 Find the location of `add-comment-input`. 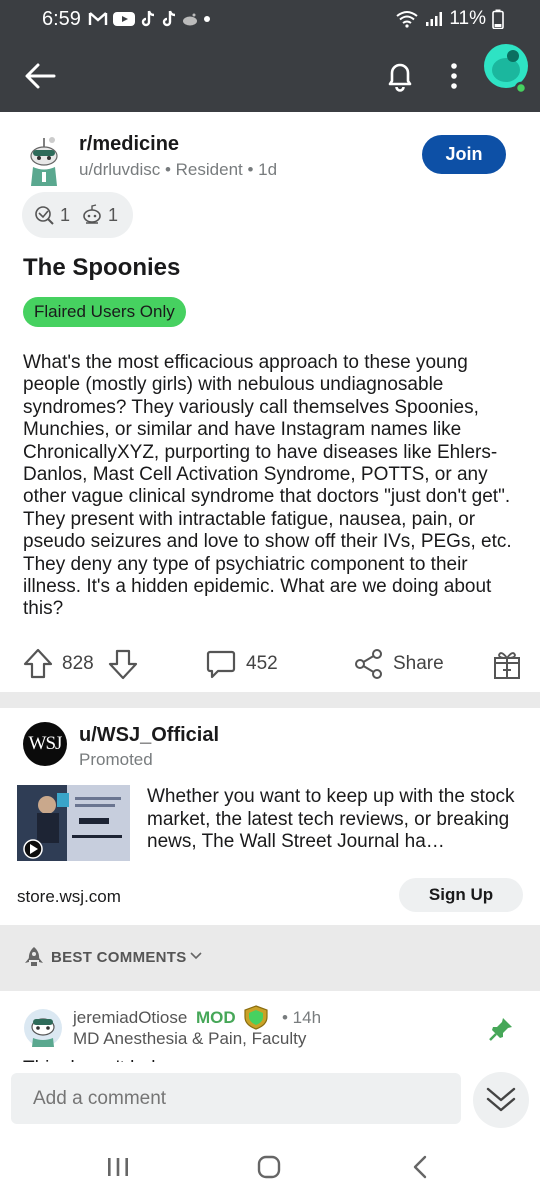

add-comment-input is located at coordinates (236, 1098).